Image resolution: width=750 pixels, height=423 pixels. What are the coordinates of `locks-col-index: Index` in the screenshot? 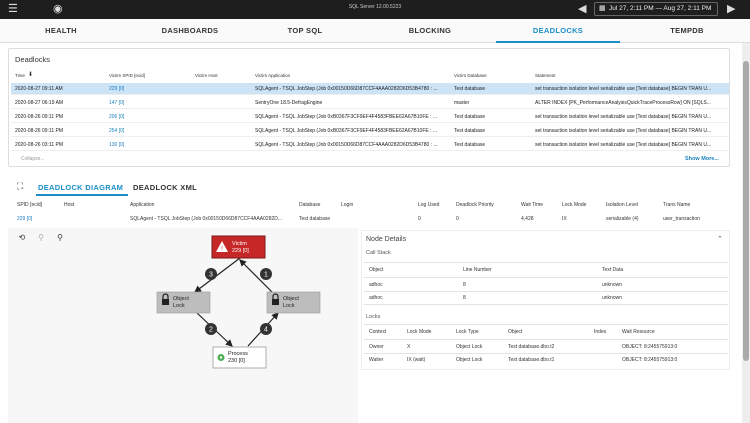 It's located at (600, 332).